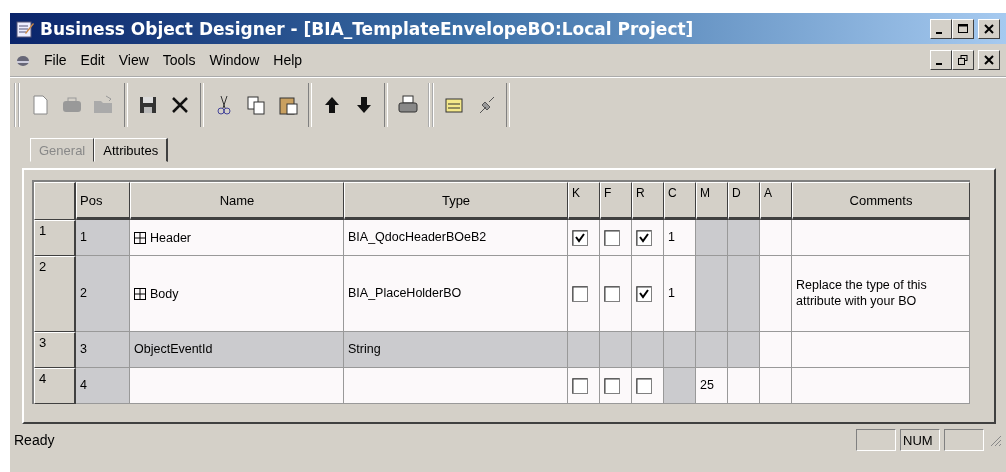 The width and height of the screenshot is (1006, 472). I want to click on cell-text: BIA_PlaceHolderBO, so click(405, 293).